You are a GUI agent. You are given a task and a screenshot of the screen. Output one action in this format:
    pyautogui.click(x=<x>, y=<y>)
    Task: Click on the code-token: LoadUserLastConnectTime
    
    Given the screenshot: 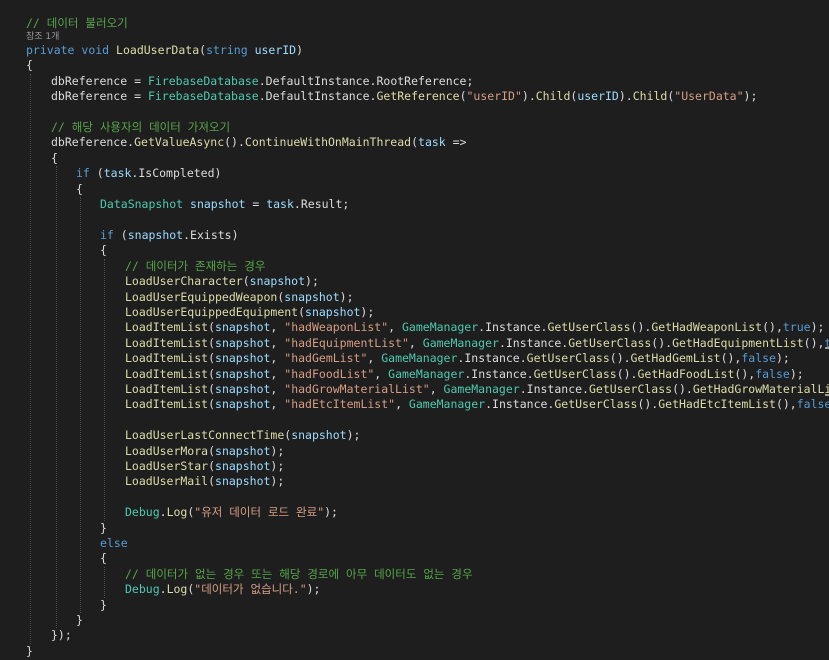 What is the action you would take?
    pyautogui.click(x=205, y=435)
    